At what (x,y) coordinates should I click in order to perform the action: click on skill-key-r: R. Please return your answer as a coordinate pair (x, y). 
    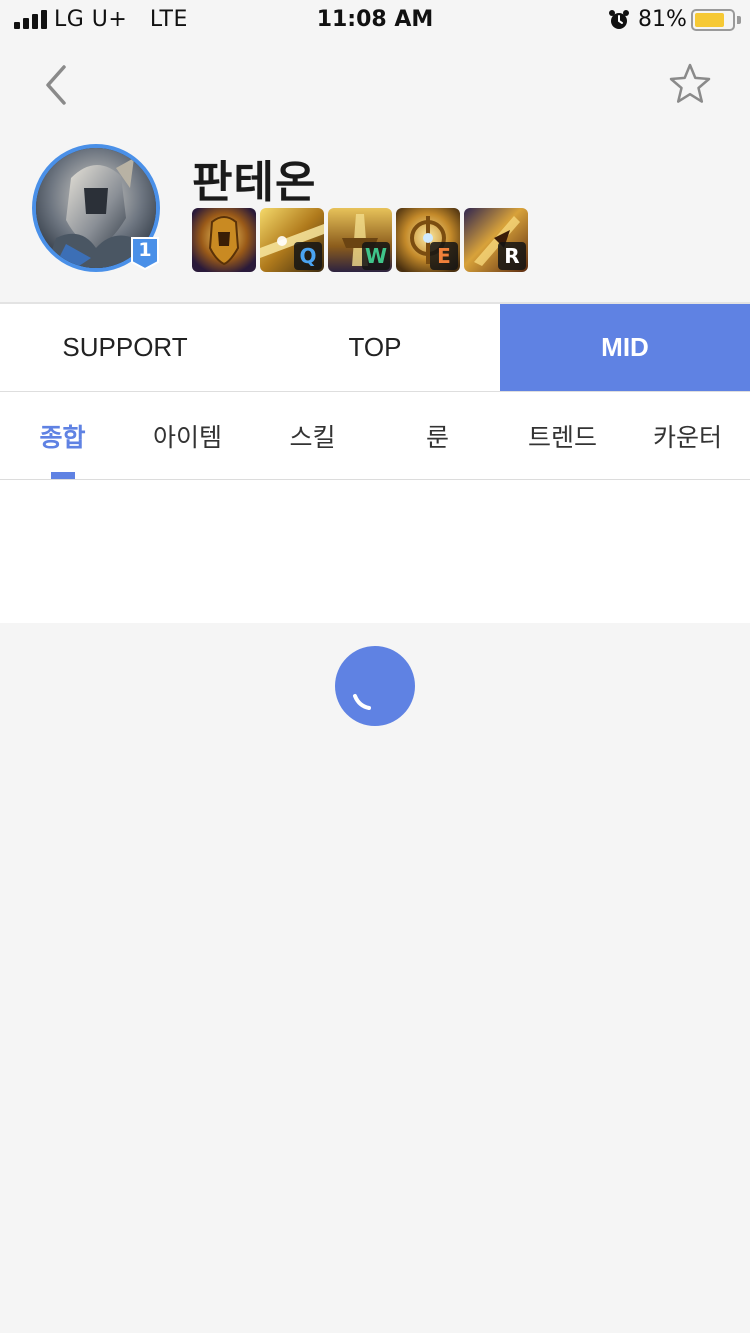
    Looking at the image, I should click on (512, 256).